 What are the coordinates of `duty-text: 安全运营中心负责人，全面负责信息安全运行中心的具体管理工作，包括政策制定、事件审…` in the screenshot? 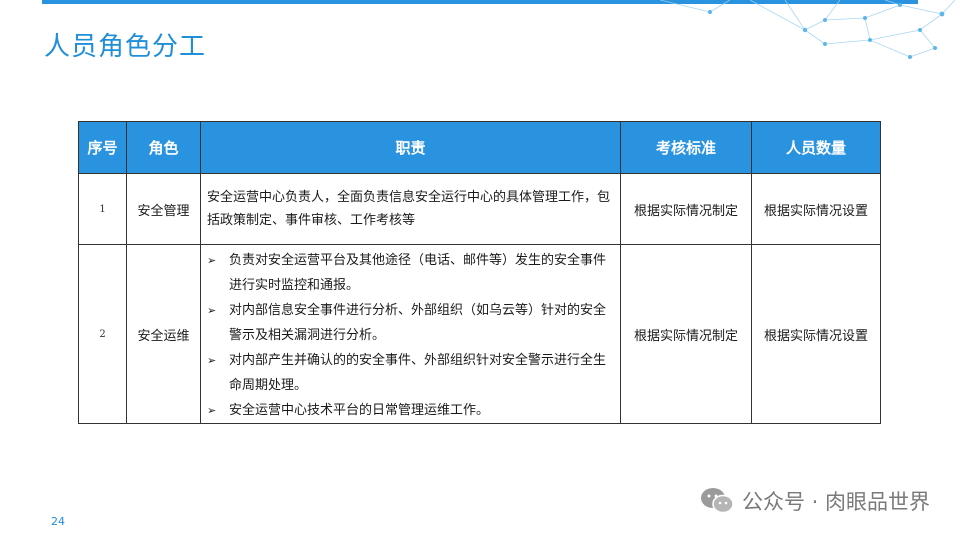 It's located at (409, 209).